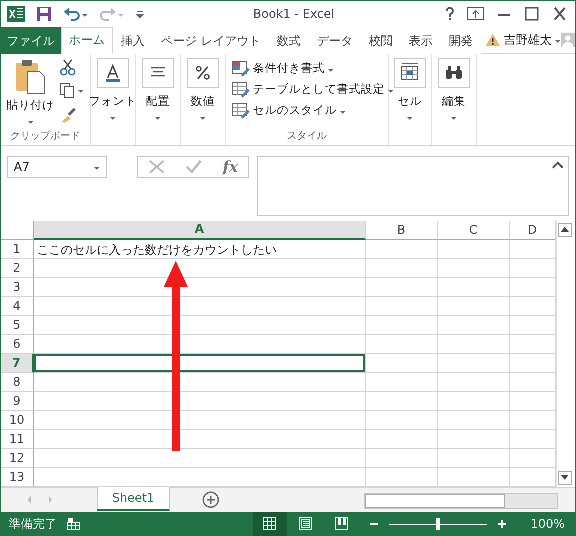  What do you see at coordinates (17, 230) in the screenshot?
I see `select-all-button` at bounding box center [17, 230].